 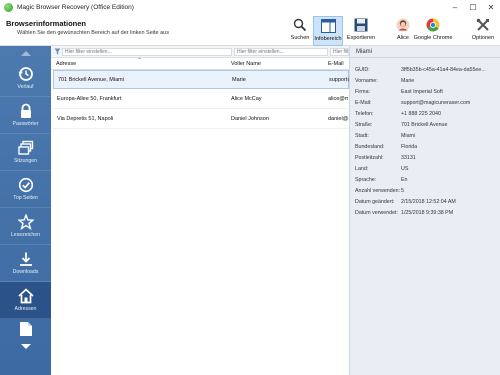 I want to click on sidebar-item-passwords: Passwörter, so click(x=25, y=115).